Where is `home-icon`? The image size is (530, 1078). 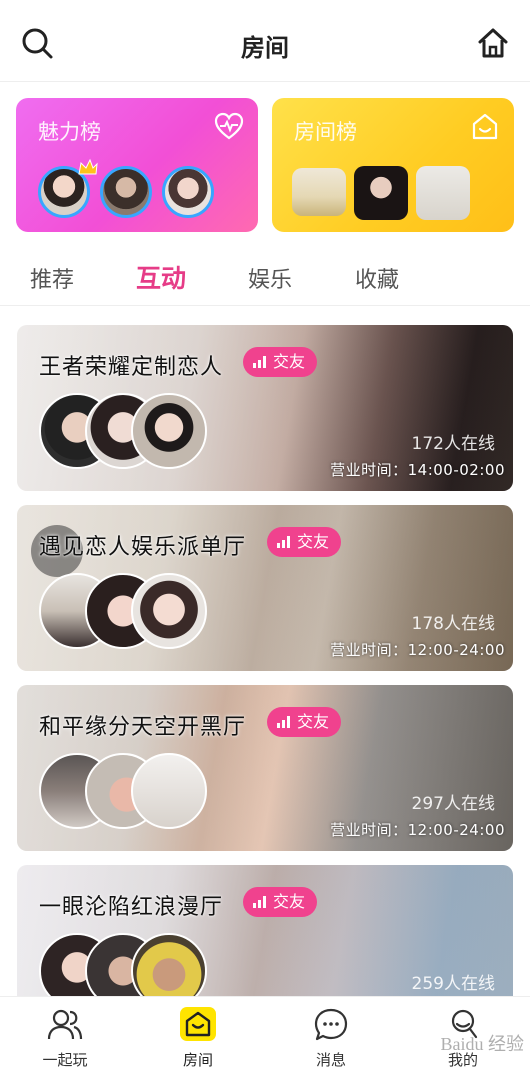
home-icon is located at coordinates (493, 43).